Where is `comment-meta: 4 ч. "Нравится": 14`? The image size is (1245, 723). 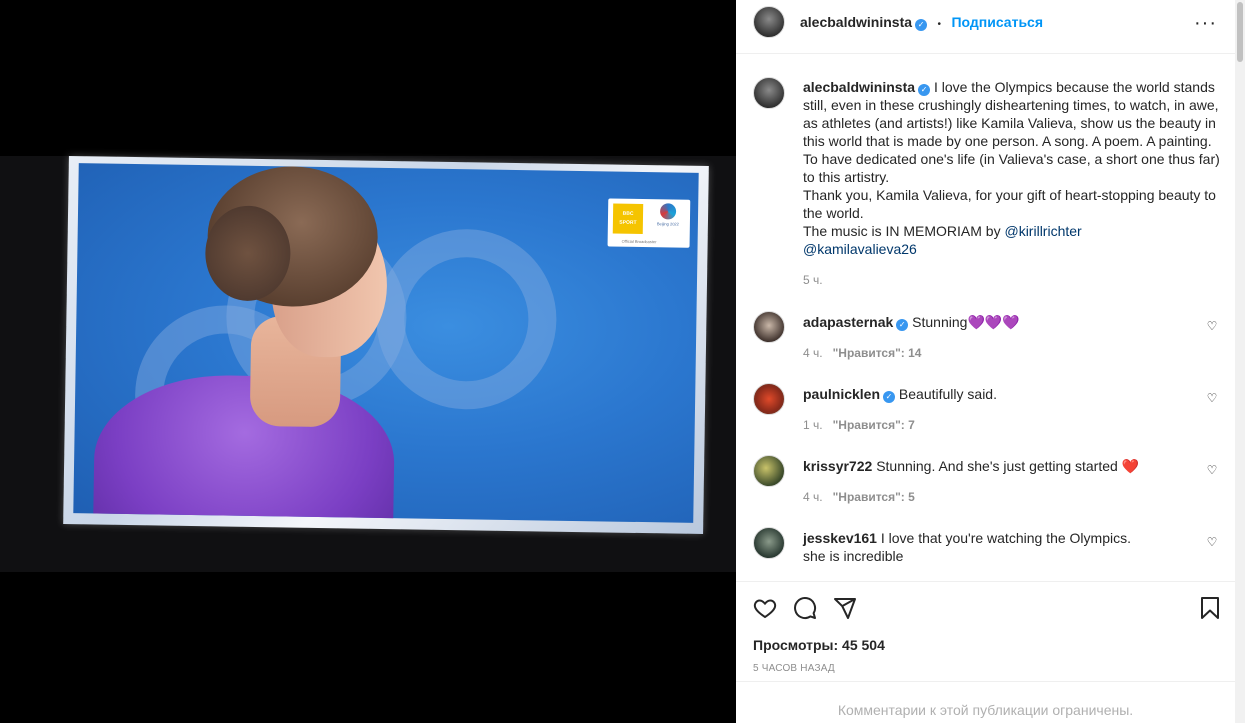
comment-meta: 4 ч. "Нравится": 14 is located at coordinates (862, 353).